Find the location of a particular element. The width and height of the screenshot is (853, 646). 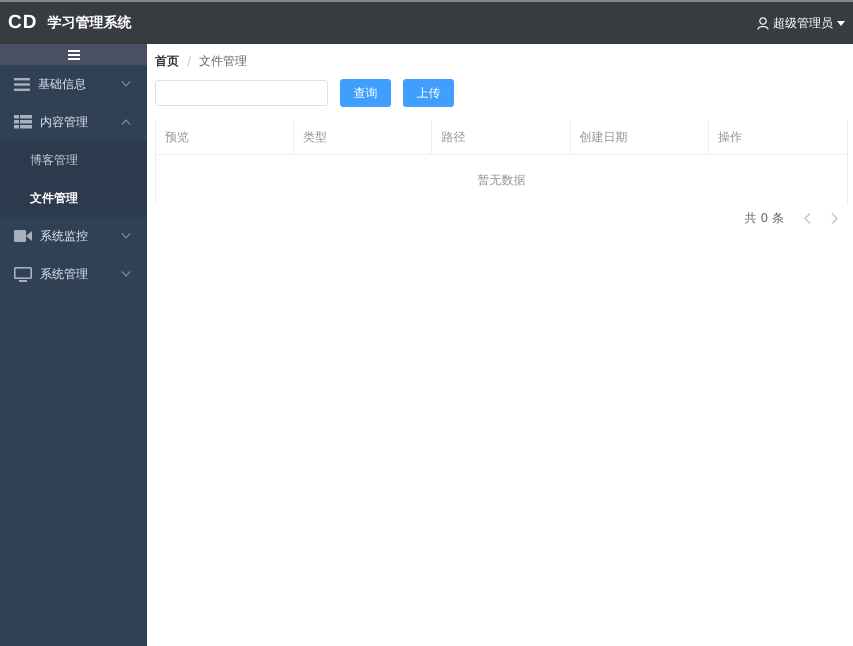

column-header: 路径 is located at coordinates (501, 137).